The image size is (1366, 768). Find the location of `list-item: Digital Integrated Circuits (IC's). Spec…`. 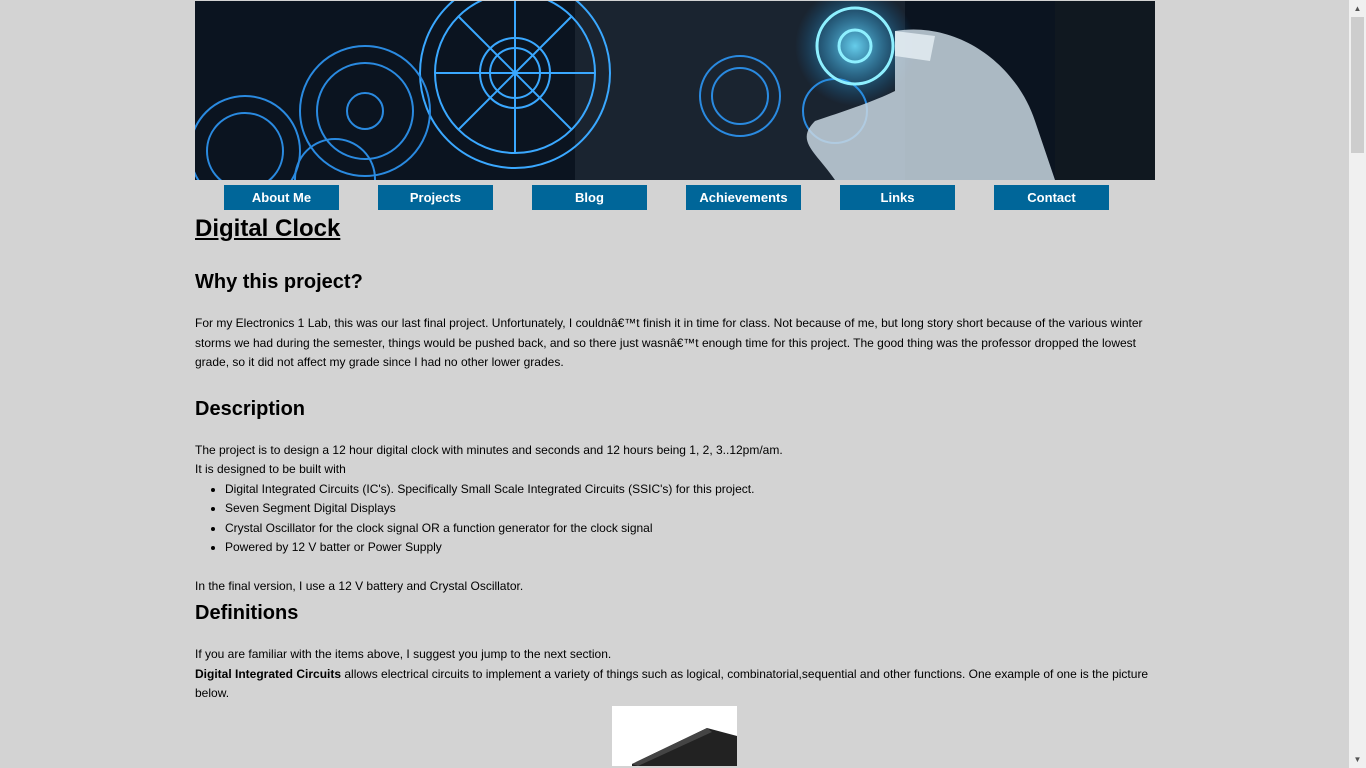

list-item: Digital Integrated Circuits (IC's). Spec… is located at coordinates (690, 490).